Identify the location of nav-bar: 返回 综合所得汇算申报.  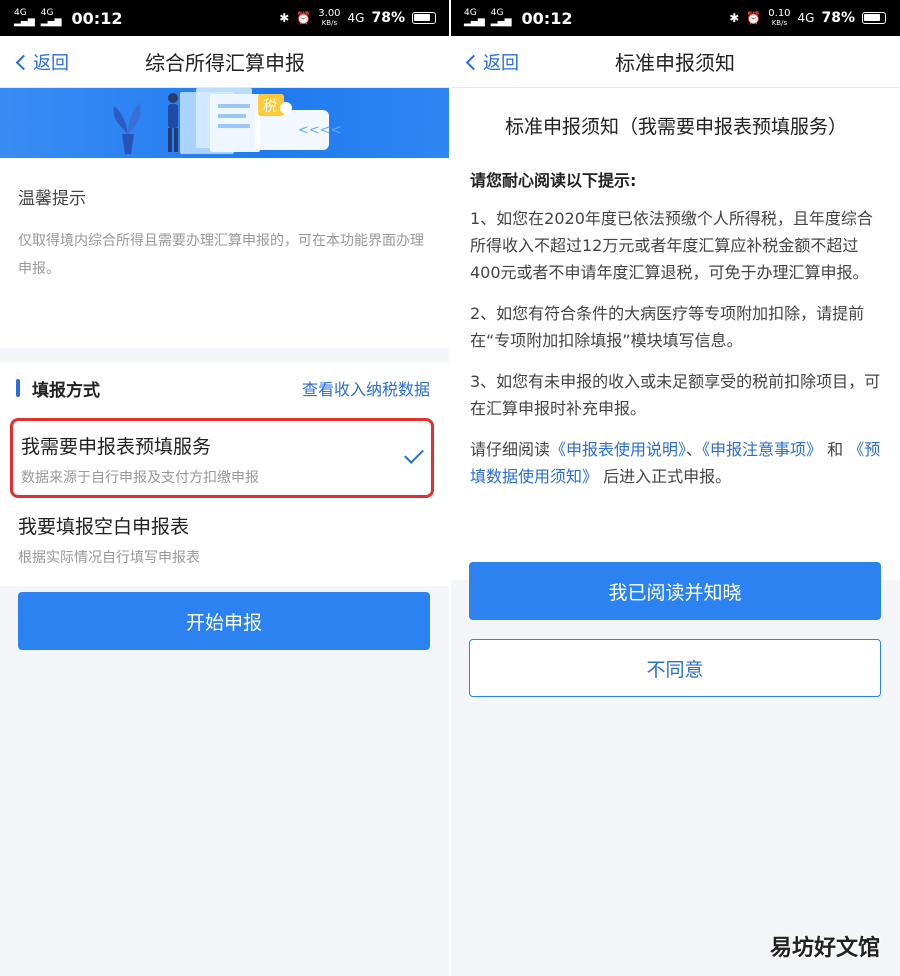
(225, 62).